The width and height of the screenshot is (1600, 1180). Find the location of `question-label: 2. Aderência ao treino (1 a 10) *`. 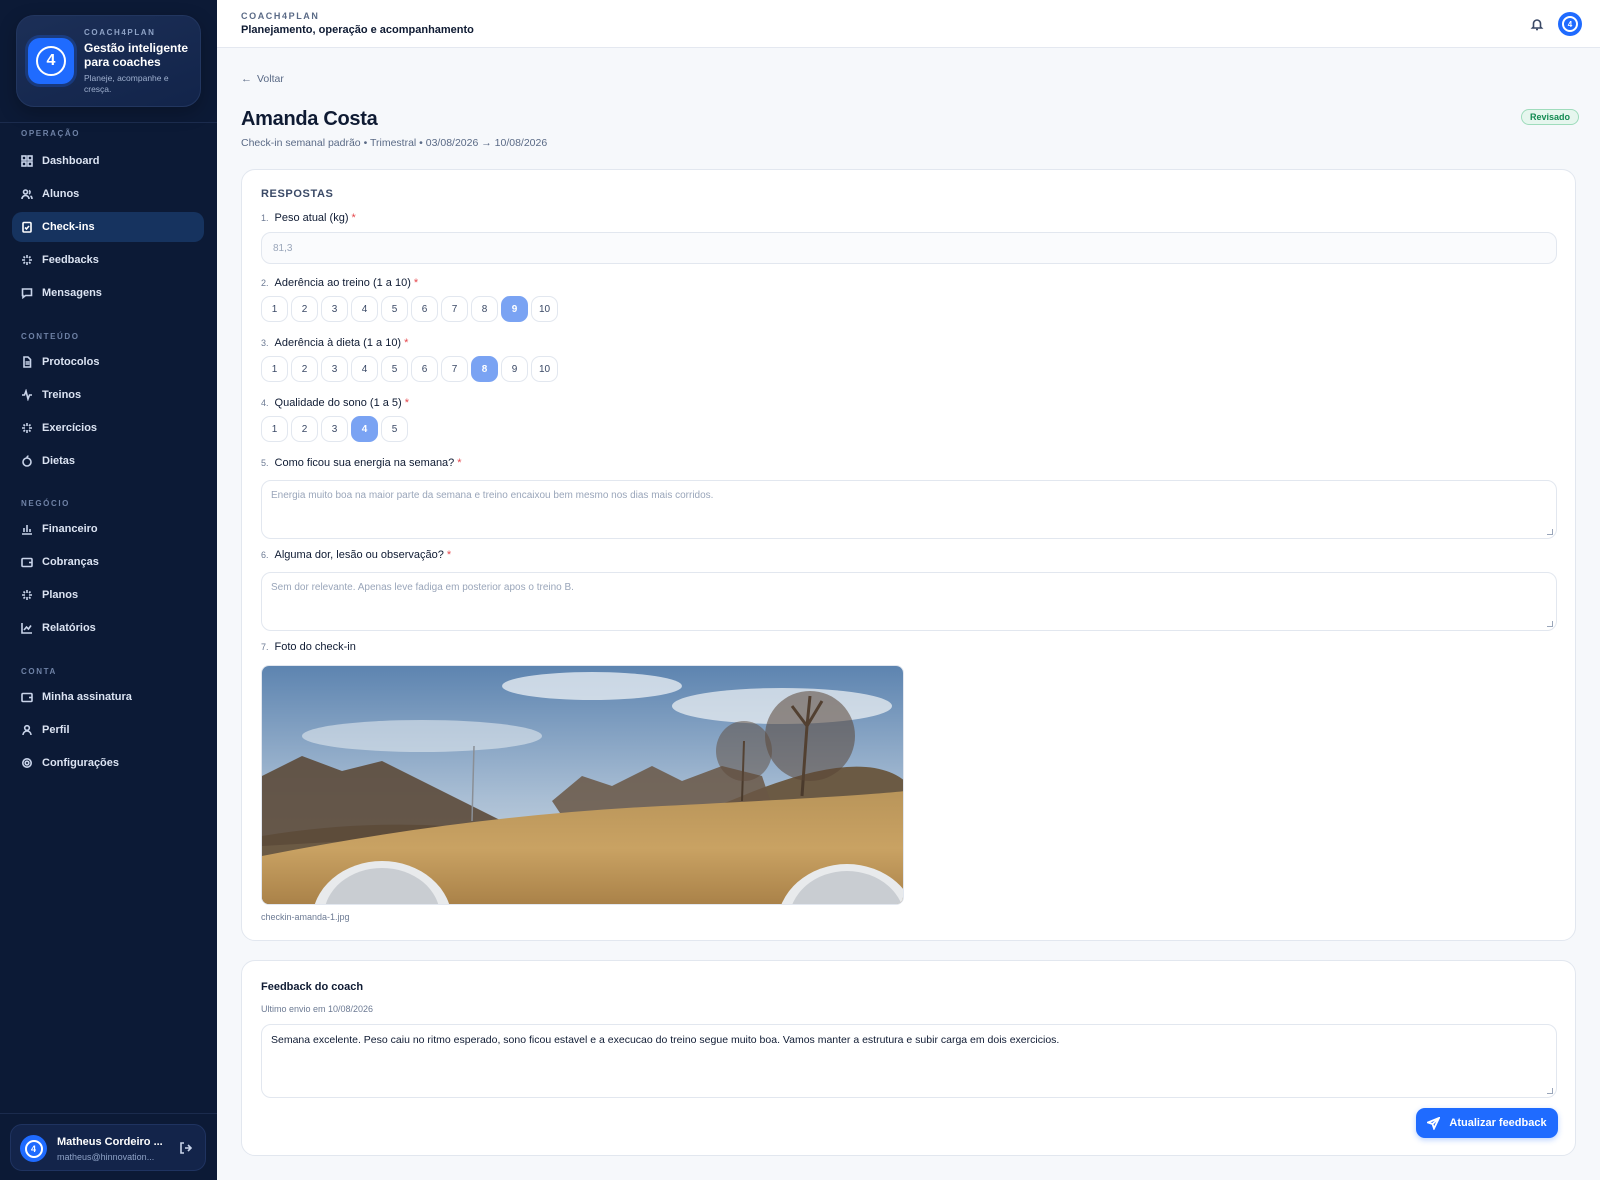

question-label: 2. Aderência ao treino (1 a 10) * is located at coordinates (340, 283).